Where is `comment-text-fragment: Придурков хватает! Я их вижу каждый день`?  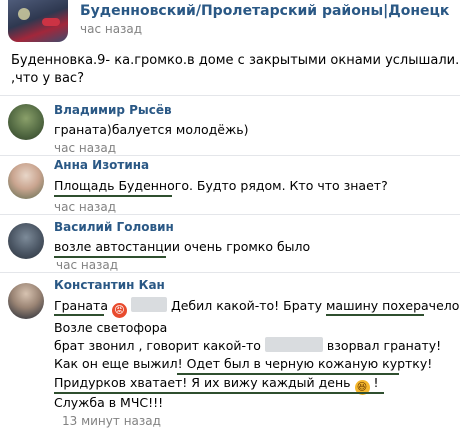 comment-text-fragment: Придурков хватает! Я их вижу каждый день is located at coordinates (202, 382).